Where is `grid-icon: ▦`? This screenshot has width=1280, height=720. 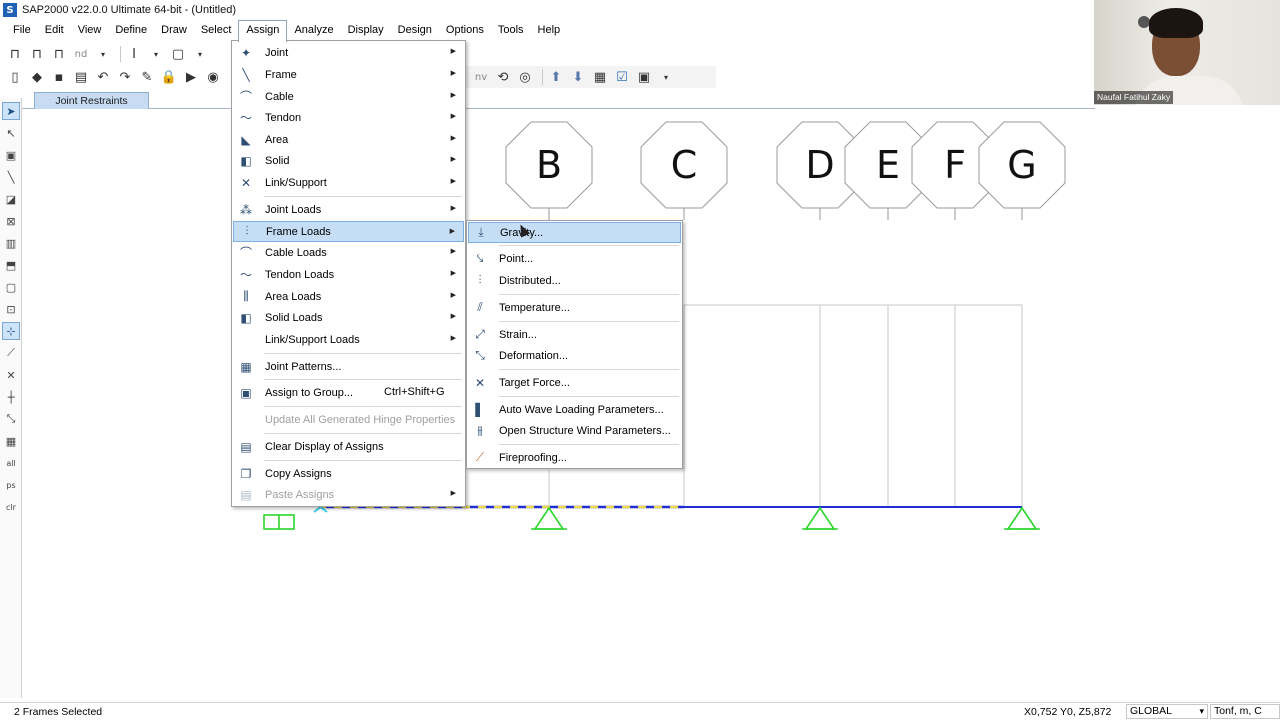
grid-icon: ▦ is located at coordinates (600, 77).